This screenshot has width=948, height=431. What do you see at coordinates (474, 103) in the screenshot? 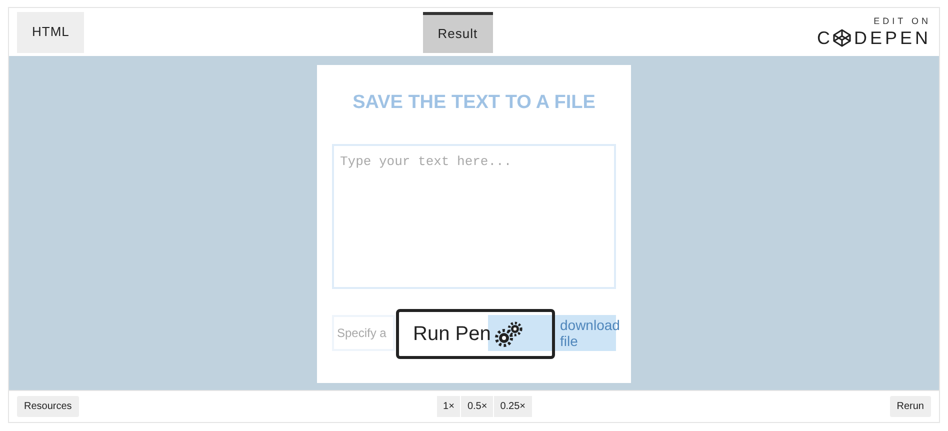
I see `page-heading: SAVE THE TEXT TO A FILE` at bounding box center [474, 103].